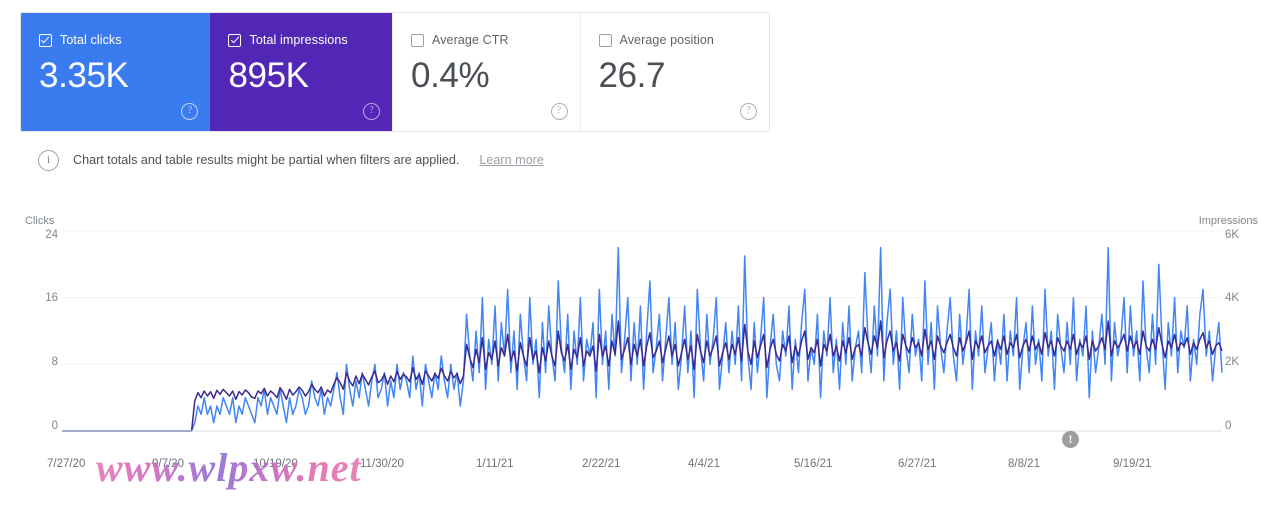 Image resolution: width=1280 pixels, height=518 pixels. Describe the element at coordinates (91, 40) in the screenshot. I see `total-clicks-label: Total clicks` at that location.